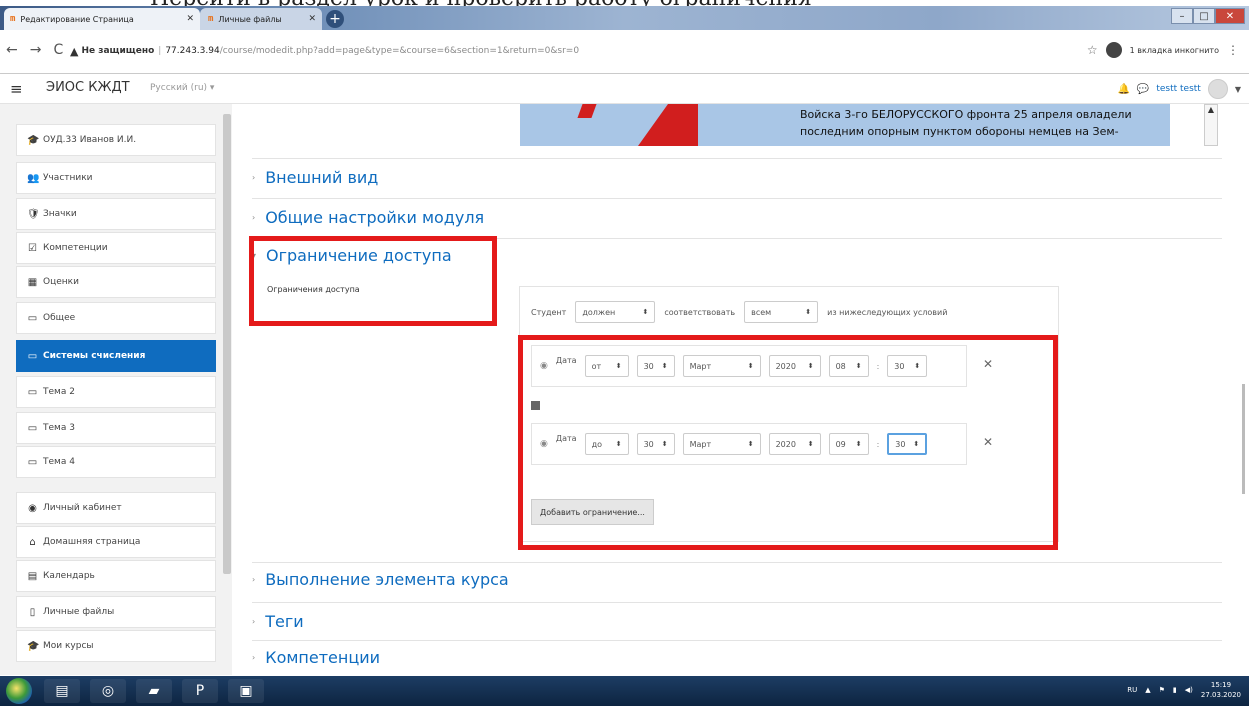 The height and width of the screenshot is (706, 1249). Describe the element at coordinates (108, 691) in the screenshot. I see `chrome-icon: ◎` at that location.